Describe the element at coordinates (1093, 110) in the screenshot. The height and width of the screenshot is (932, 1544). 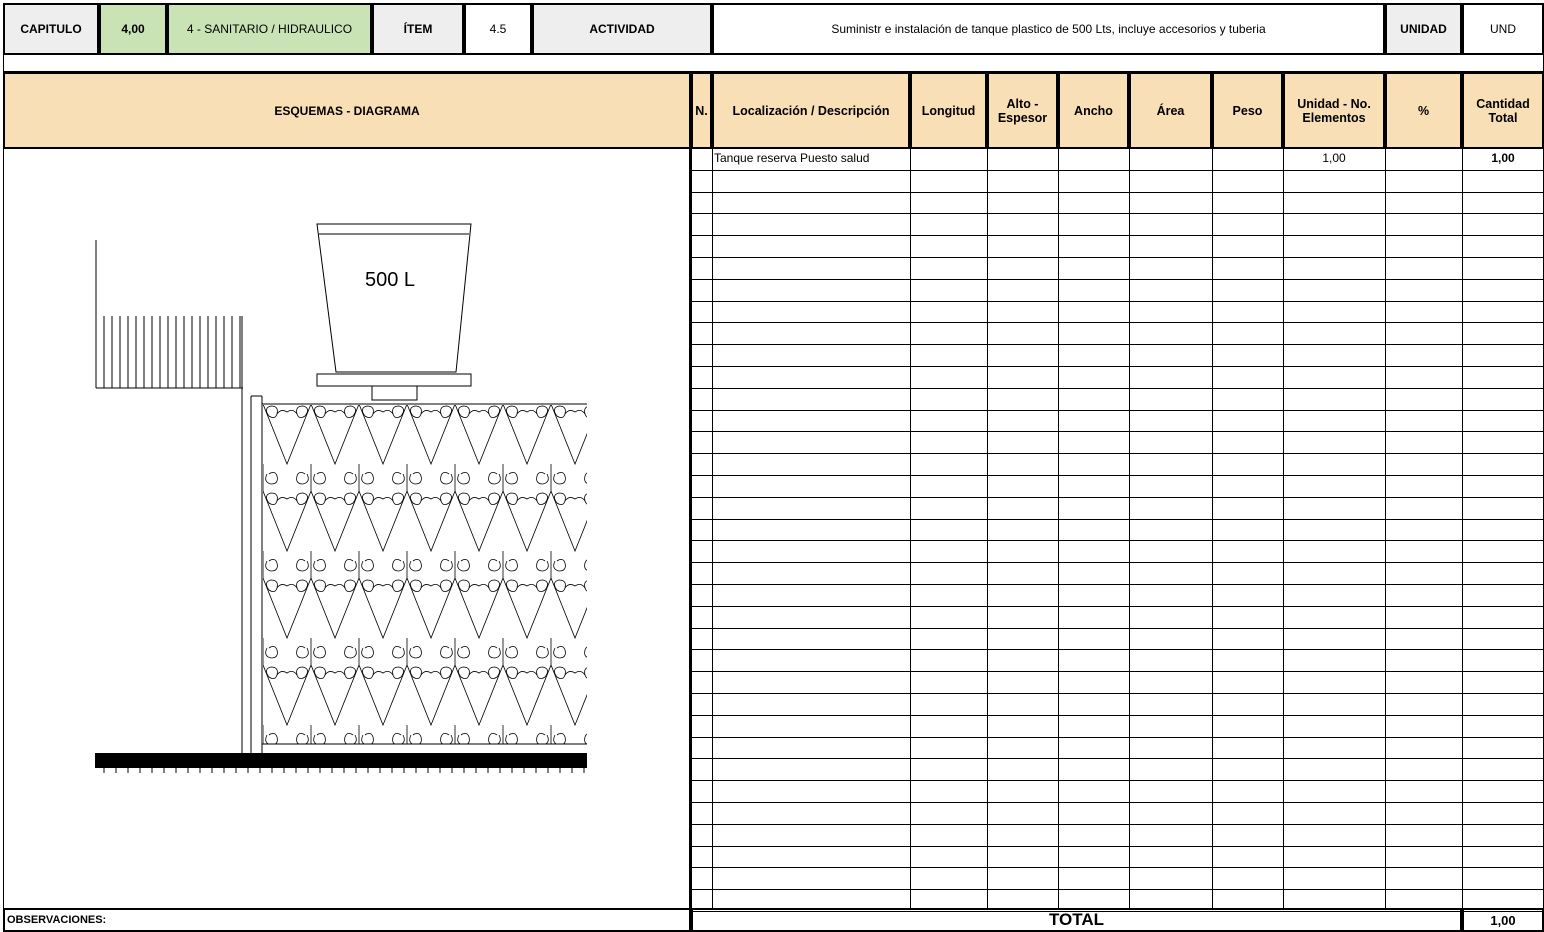
I see `header-col-ancho: Ancho` at that location.